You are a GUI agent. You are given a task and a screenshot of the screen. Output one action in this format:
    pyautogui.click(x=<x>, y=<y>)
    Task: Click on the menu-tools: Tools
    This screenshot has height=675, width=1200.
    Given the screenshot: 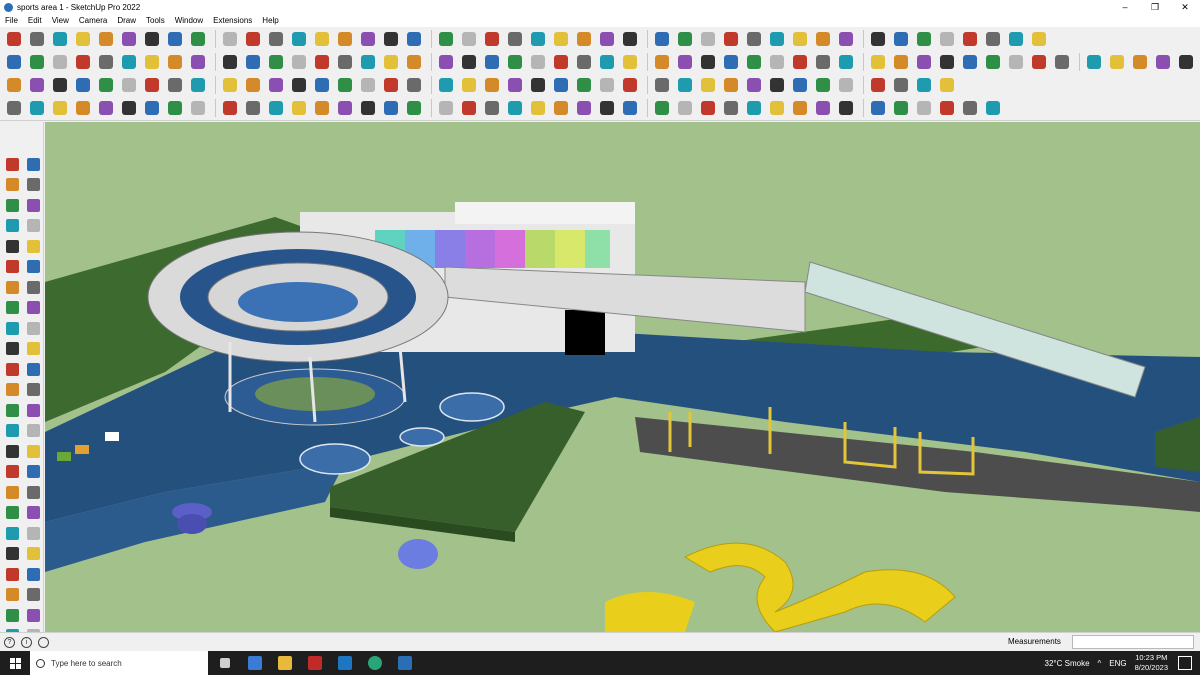 What is the action you would take?
    pyautogui.click(x=155, y=20)
    